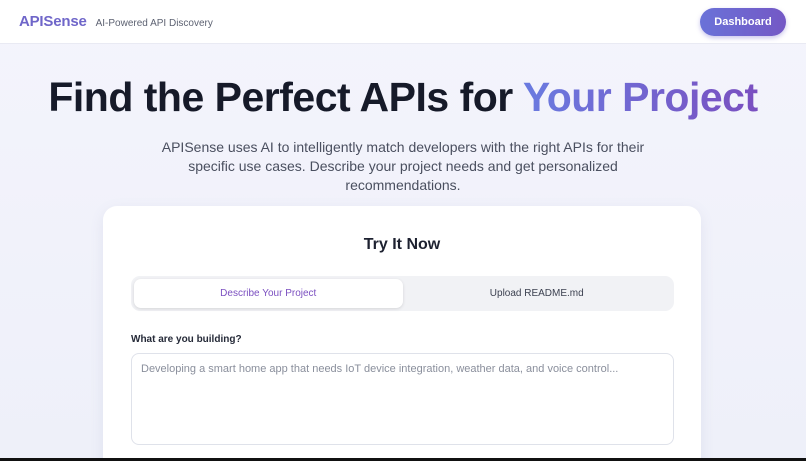  Describe the element at coordinates (402, 244) in the screenshot. I see `card-title: Try It Now` at that location.